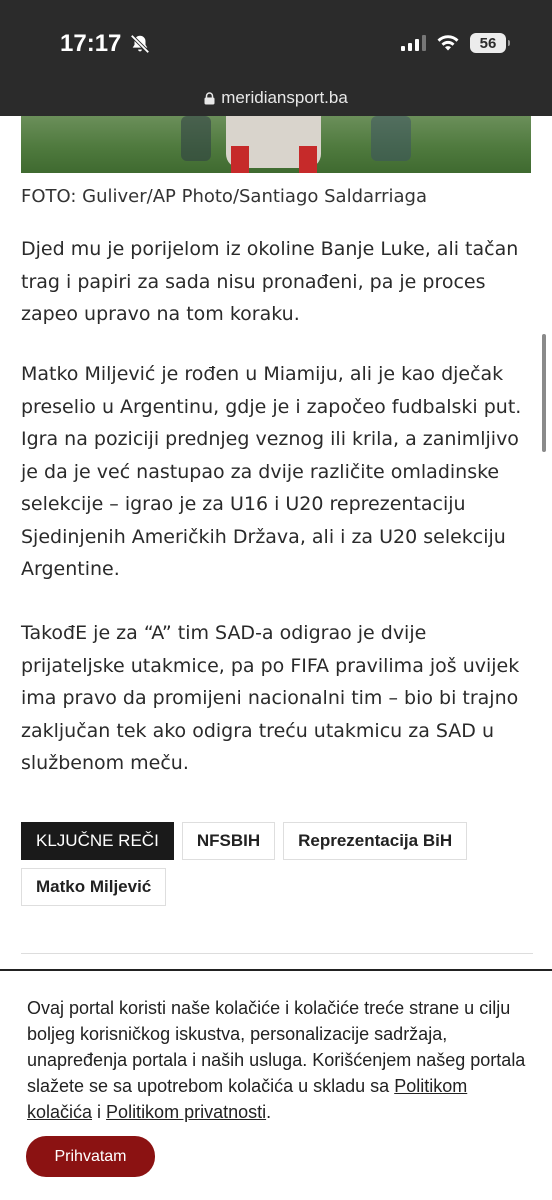 Image resolution: width=552 pixels, height=1200 pixels. What do you see at coordinates (276, 144) in the screenshot?
I see `article-photo` at bounding box center [276, 144].